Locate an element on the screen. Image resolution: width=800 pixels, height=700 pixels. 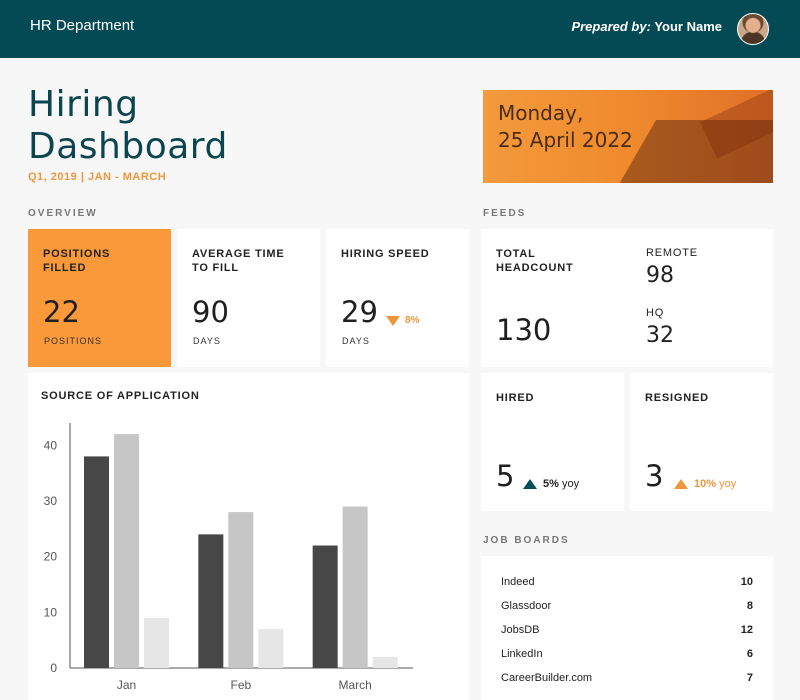
date-banner: Monday, 25 April 2022 is located at coordinates (628, 136).